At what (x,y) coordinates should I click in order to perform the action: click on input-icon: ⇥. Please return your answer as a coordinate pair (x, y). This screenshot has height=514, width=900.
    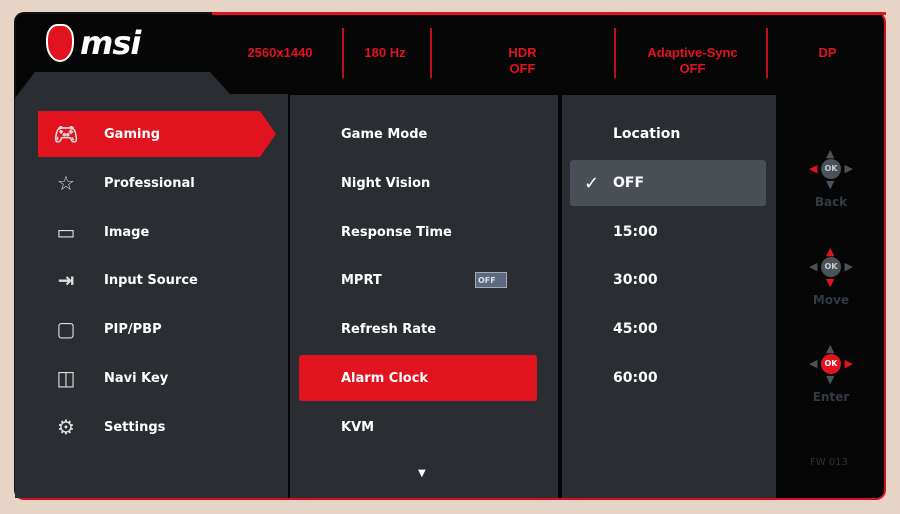
    Looking at the image, I should click on (66, 280).